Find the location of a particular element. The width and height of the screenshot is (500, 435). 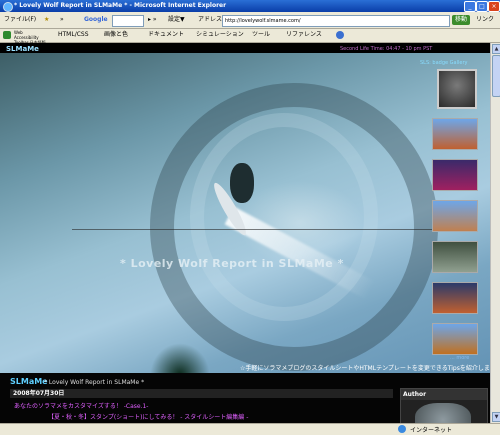

security-zone: インターネット is located at coordinates (431, 430).